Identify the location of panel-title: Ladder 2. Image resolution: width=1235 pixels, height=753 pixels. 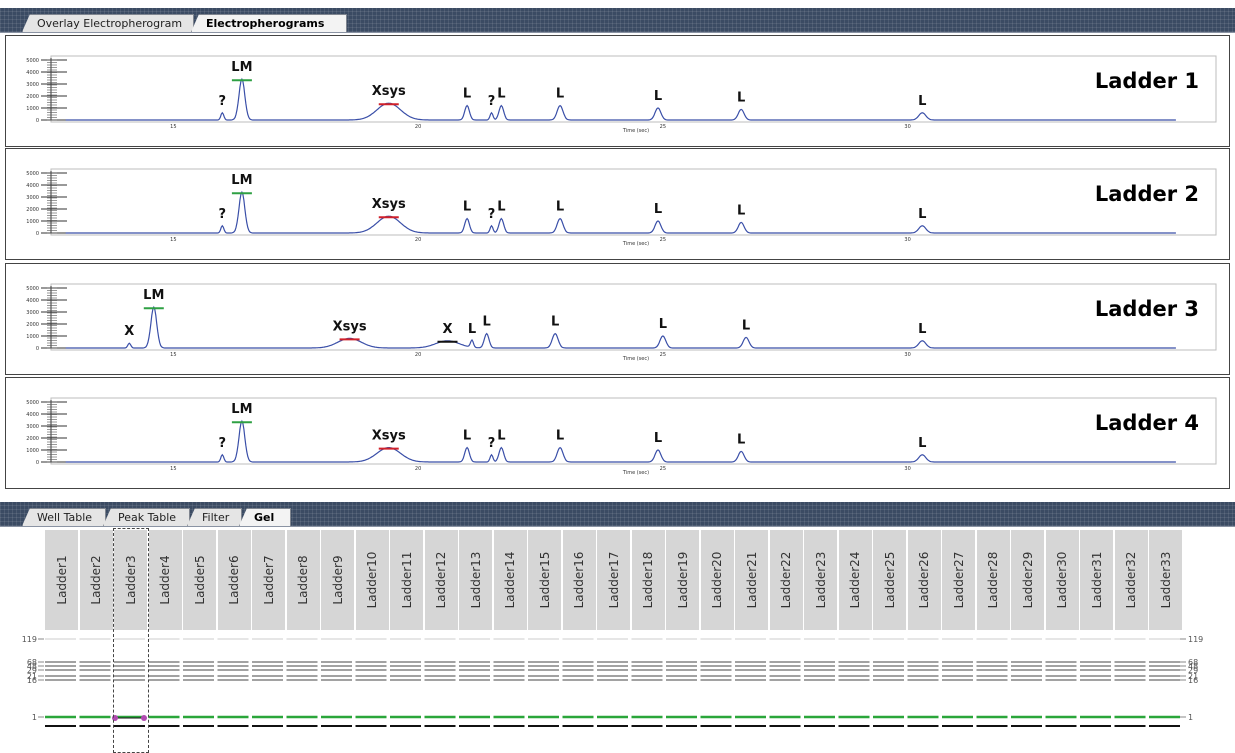
(1146, 194).